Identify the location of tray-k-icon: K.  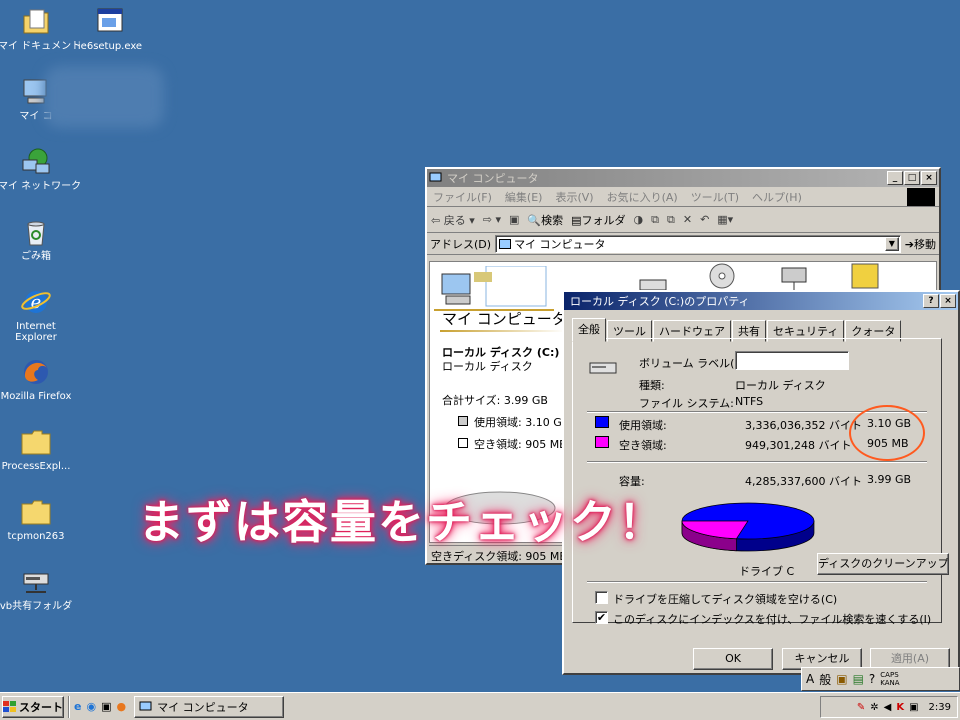
(900, 707).